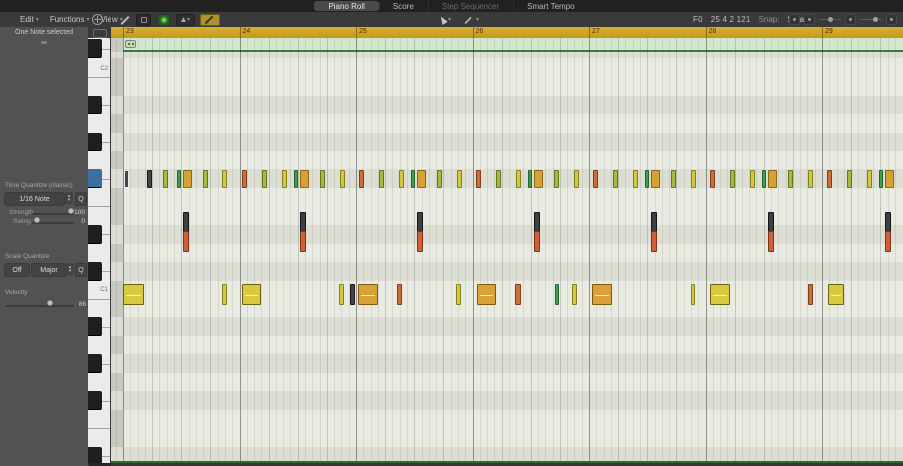 The height and width of the screenshot is (466, 903). What do you see at coordinates (470, 6) in the screenshot?
I see `tab-step-sequencer: Step Sequencer` at bounding box center [470, 6].